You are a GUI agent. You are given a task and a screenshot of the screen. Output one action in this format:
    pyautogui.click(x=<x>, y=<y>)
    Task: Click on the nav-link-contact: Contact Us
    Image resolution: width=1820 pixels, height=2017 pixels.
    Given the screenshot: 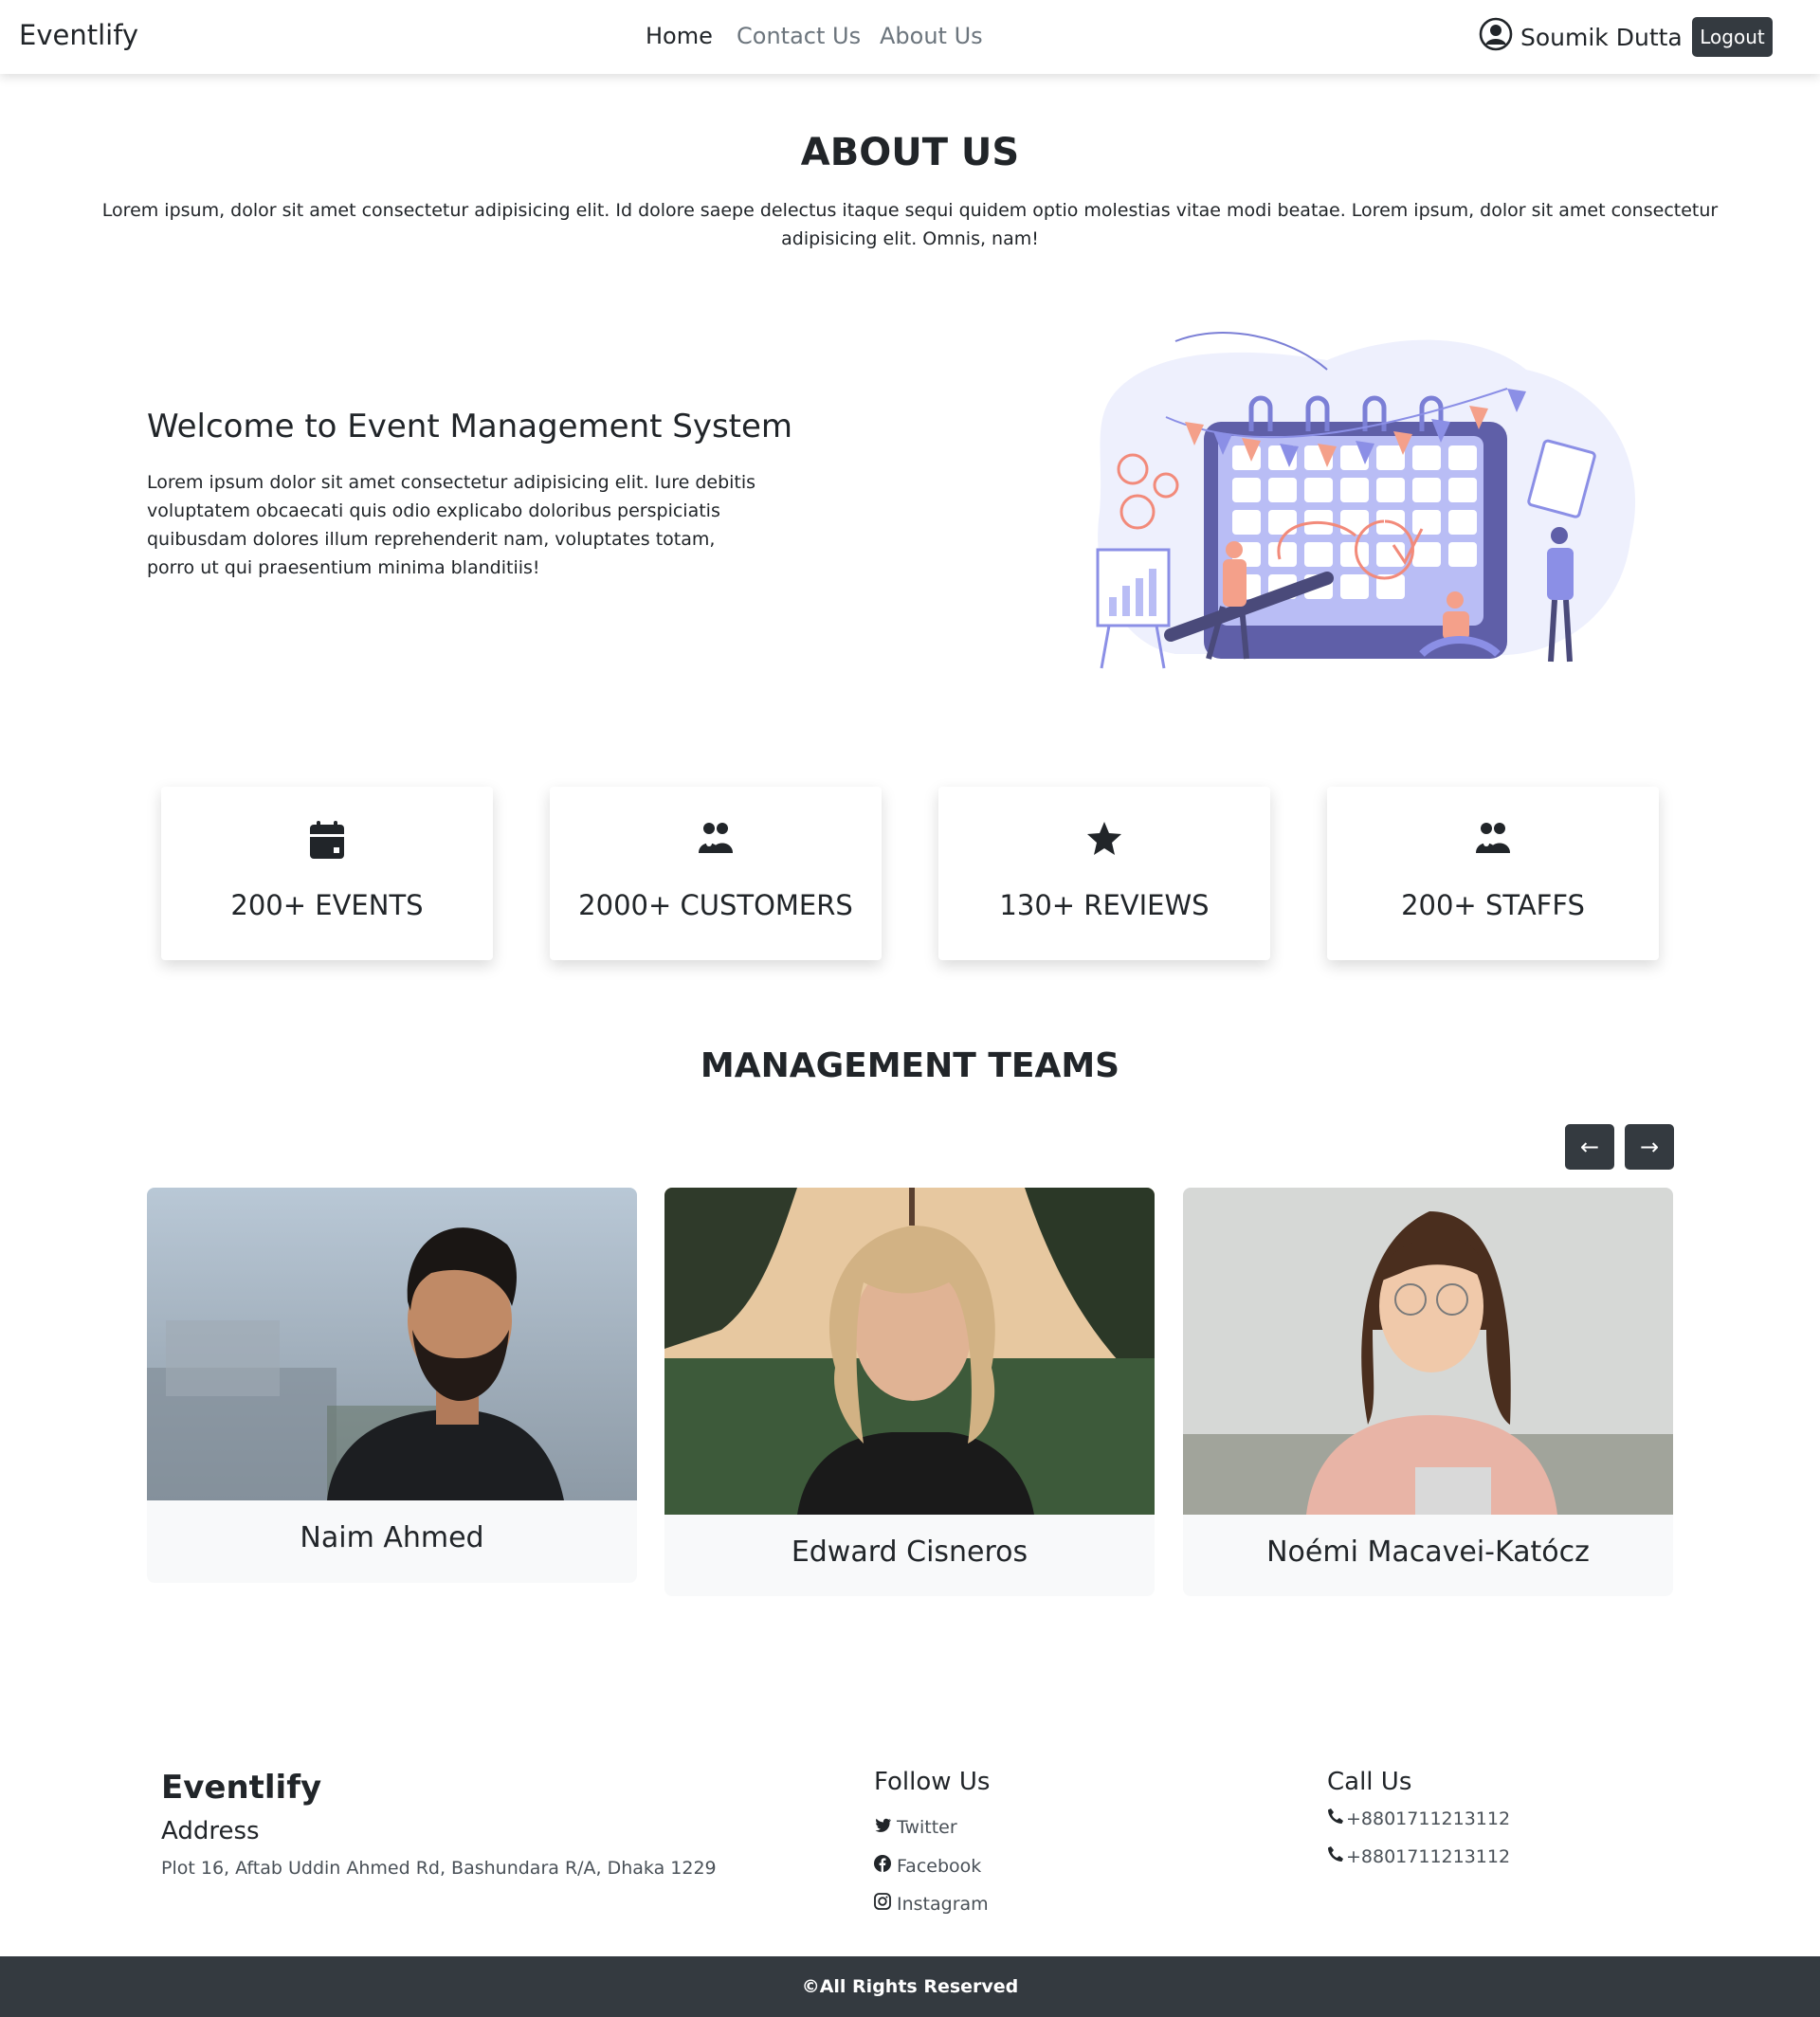 What is the action you would take?
    pyautogui.click(x=799, y=36)
    